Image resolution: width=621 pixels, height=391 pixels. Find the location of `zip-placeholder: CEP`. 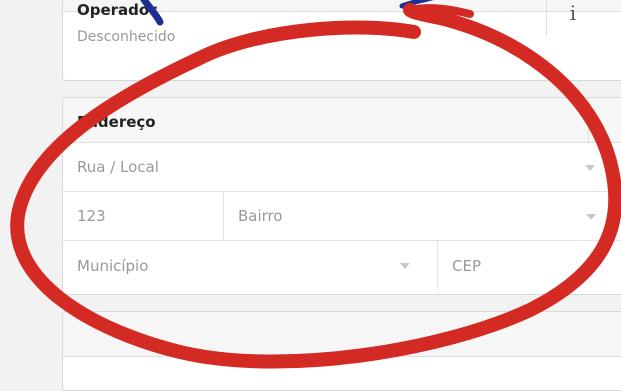

zip-placeholder: CEP is located at coordinates (466, 265).